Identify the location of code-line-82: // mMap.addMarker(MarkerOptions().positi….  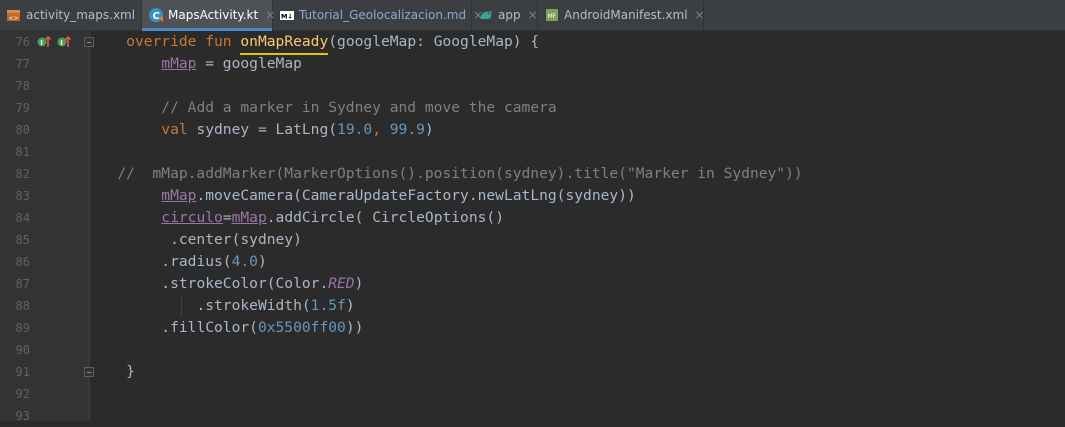
(447, 174).